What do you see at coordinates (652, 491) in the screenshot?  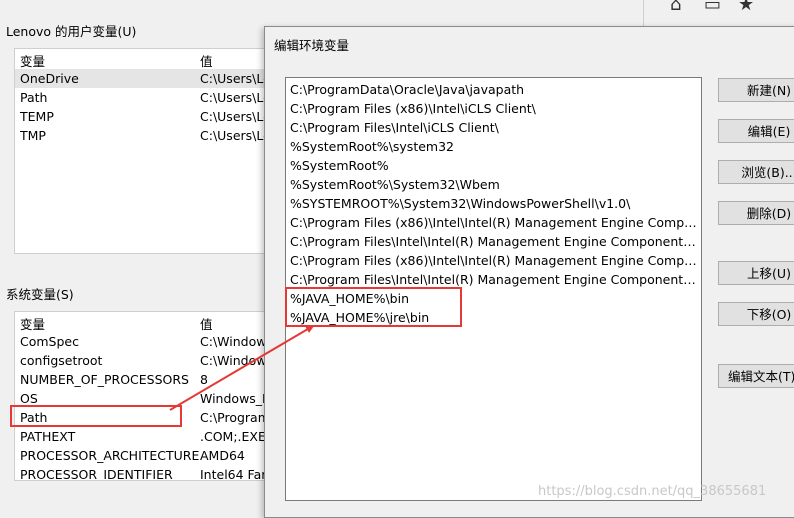 I see `watermark: https://blog.csdn.net/qq_38655681` at bounding box center [652, 491].